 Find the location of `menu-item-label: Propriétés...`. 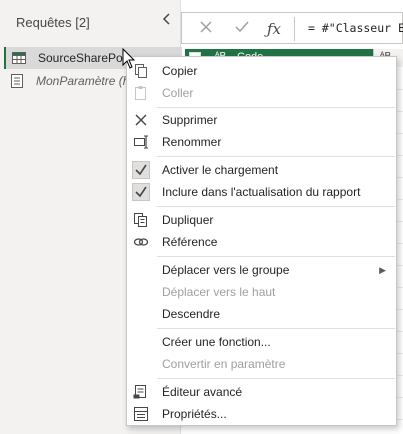

menu-item-label: Propriétés... is located at coordinates (194, 414).